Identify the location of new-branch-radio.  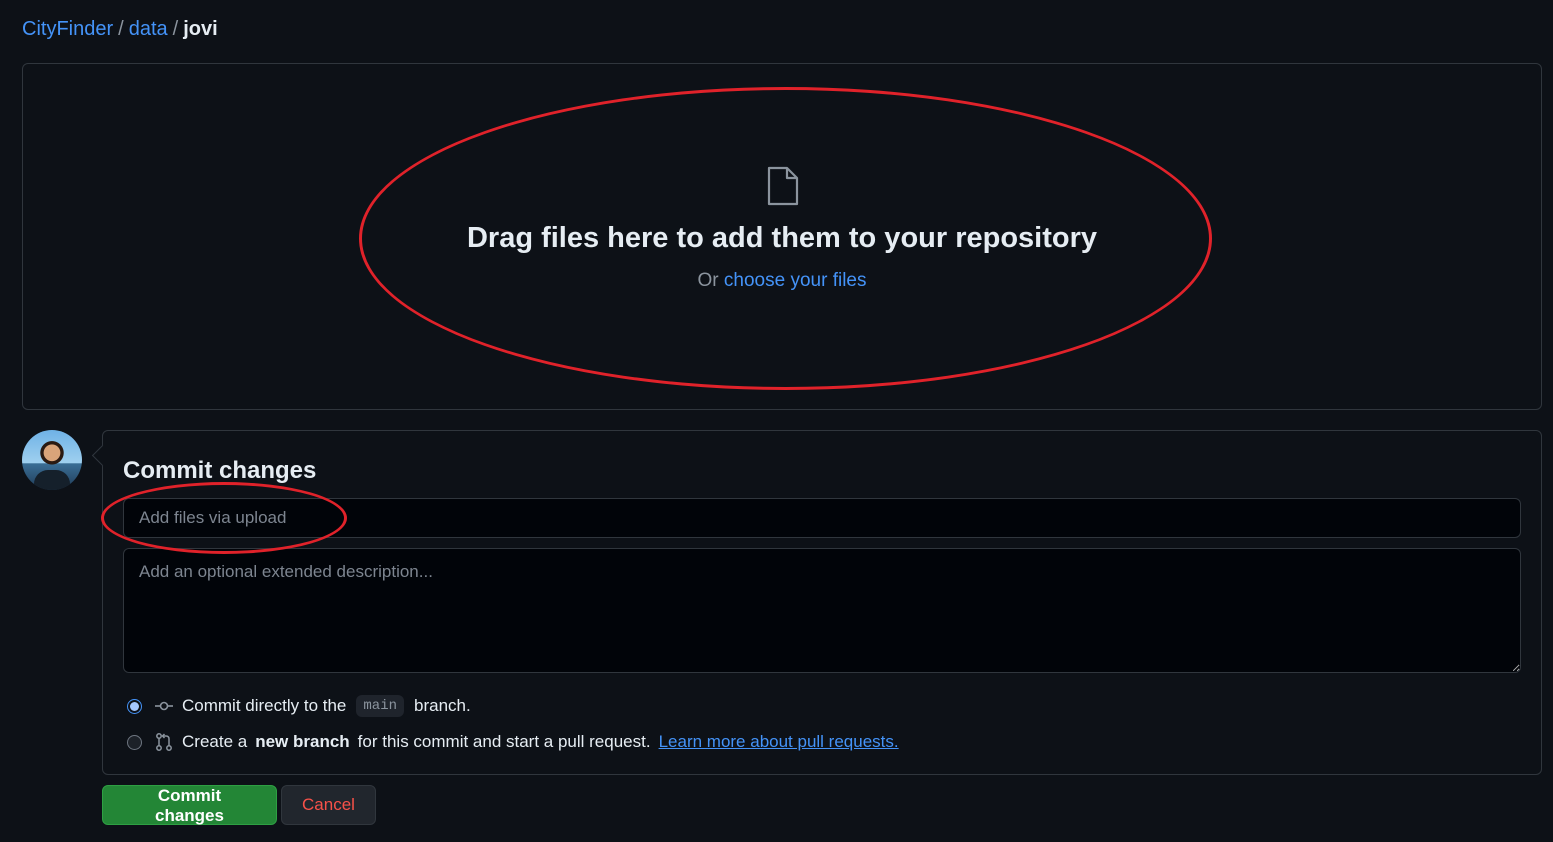
(134, 742).